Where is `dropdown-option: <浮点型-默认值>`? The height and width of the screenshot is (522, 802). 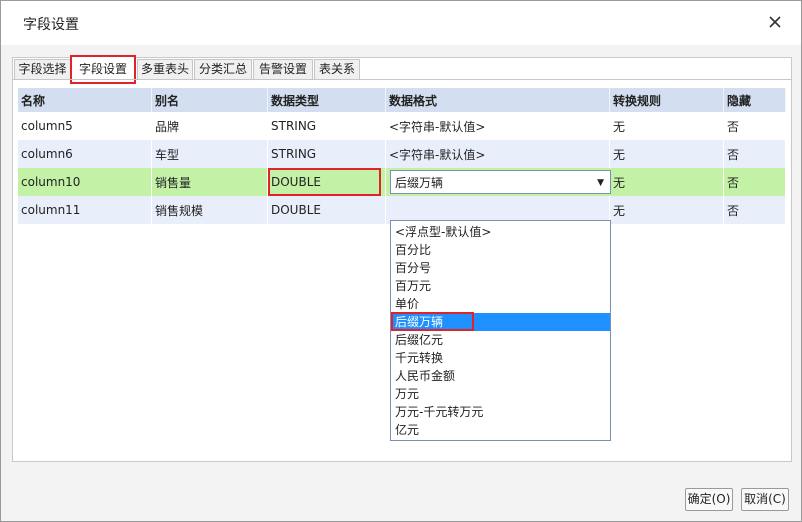 dropdown-option: <浮点型-默认值> is located at coordinates (500, 232).